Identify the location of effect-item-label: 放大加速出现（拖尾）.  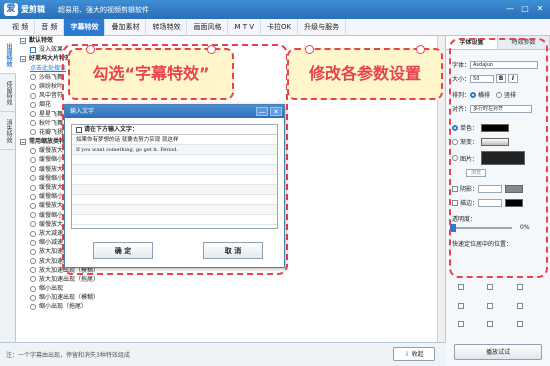
(69, 279).